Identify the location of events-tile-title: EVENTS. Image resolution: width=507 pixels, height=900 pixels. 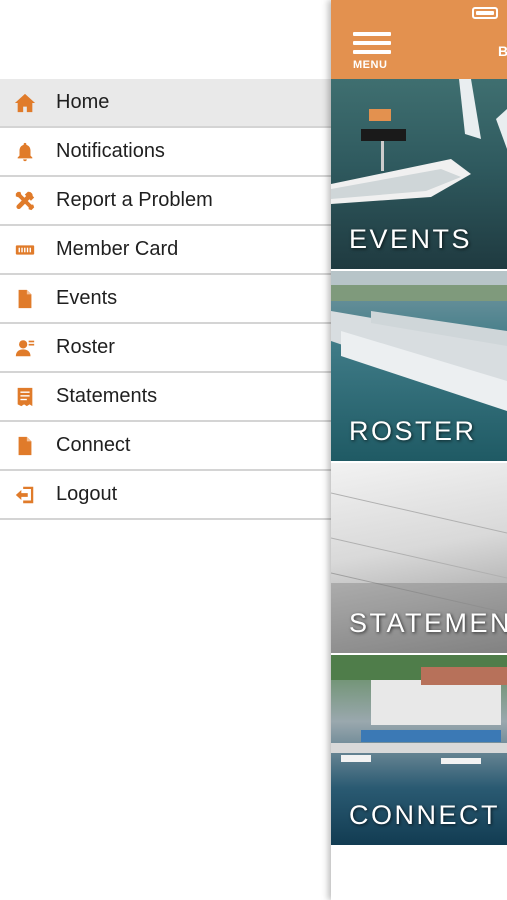
(411, 239).